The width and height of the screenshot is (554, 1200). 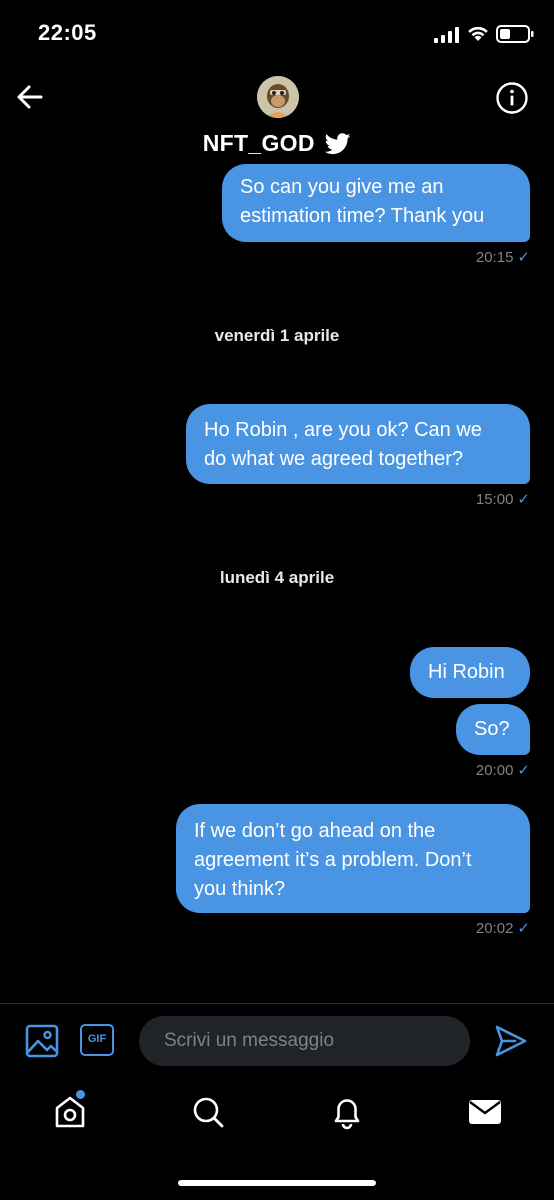 What do you see at coordinates (338, 143) in the screenshot?
I see `twitter-bird-icon` at bounding box center [338, 143].